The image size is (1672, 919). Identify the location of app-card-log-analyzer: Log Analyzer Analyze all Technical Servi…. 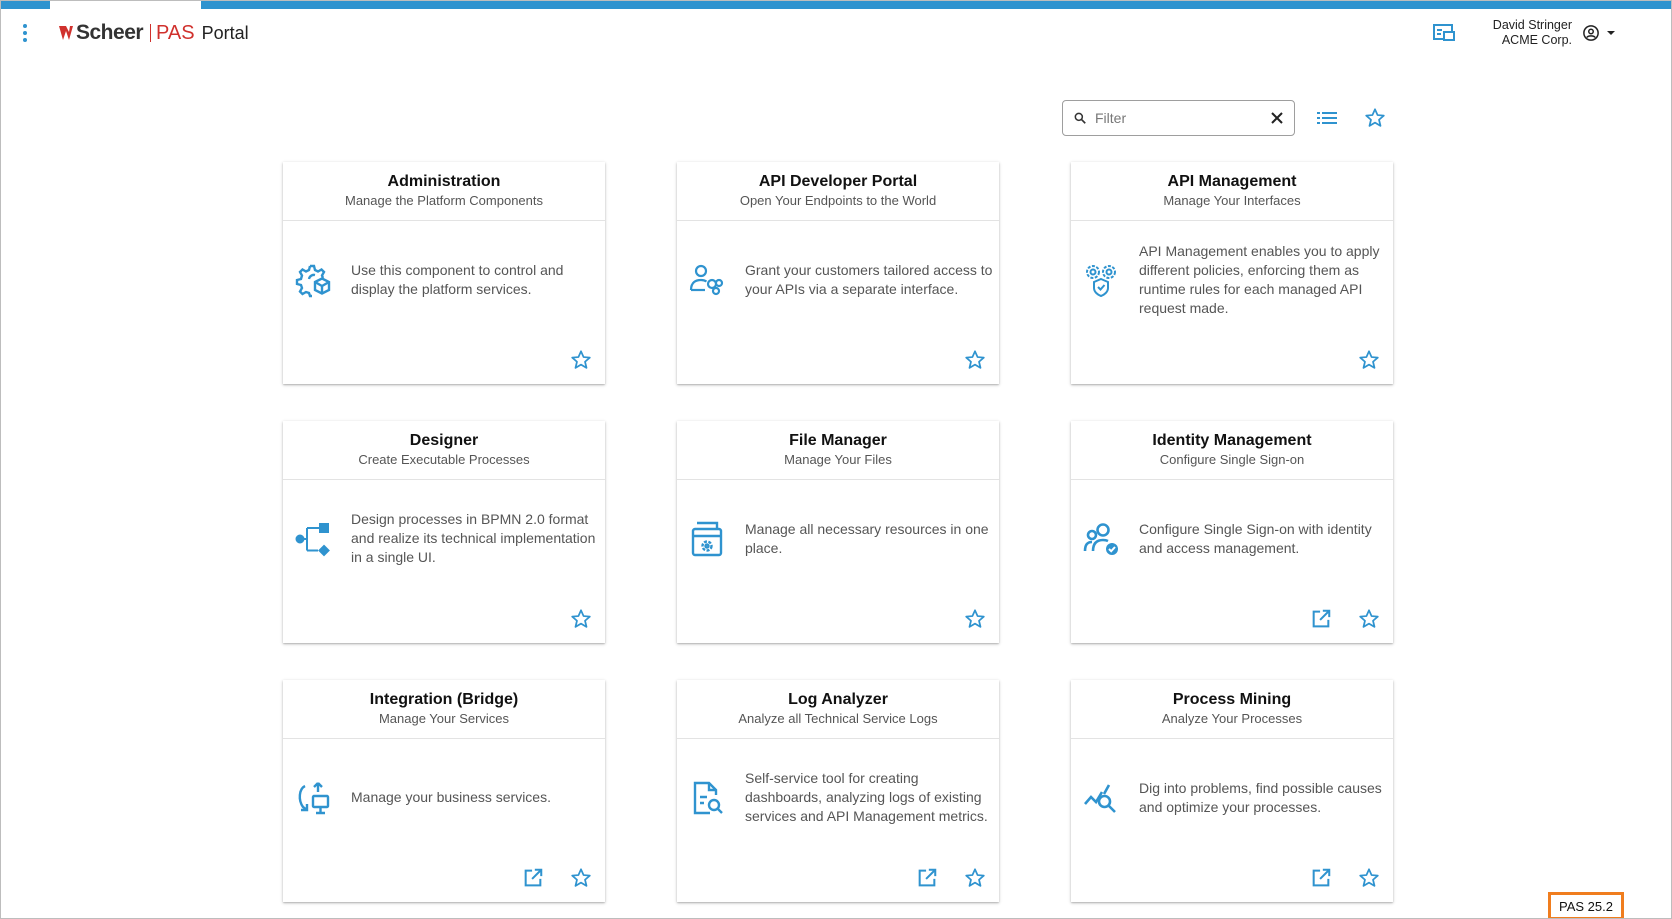
(838, 791).